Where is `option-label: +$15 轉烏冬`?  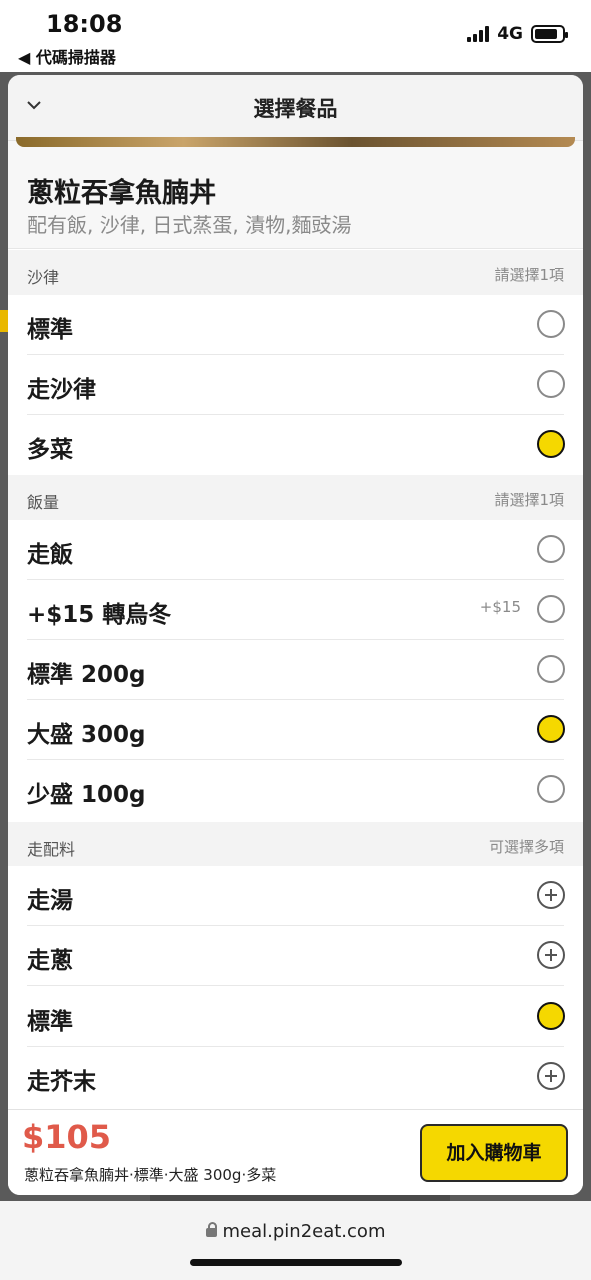
option-label: +$15 轉烏冬 is located at coordinates (99, 615).